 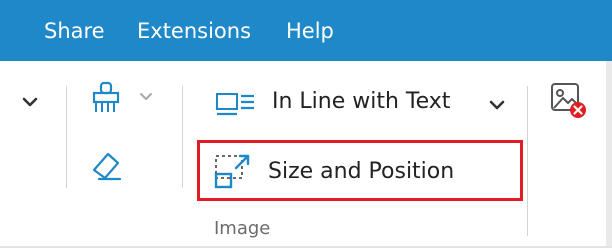 I want to click on eraser-icon, so click(x=107, y=166).